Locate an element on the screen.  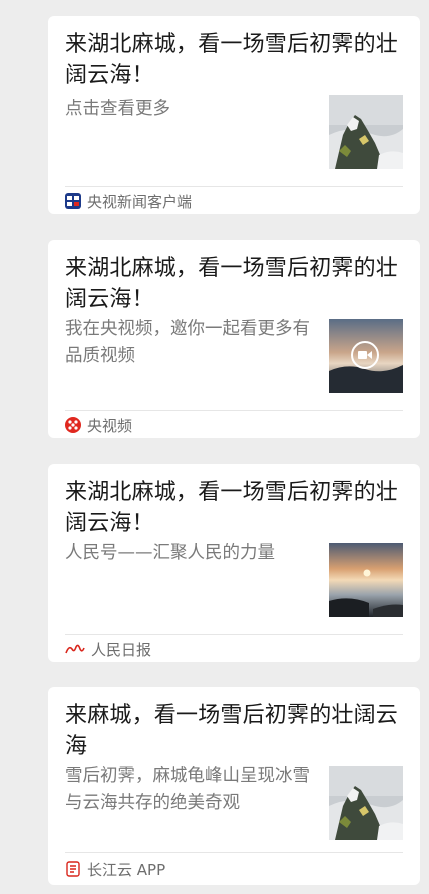
card-description: 我在央视频，邀你一起看更多有品质视频 is located at coordinates (187, 342).